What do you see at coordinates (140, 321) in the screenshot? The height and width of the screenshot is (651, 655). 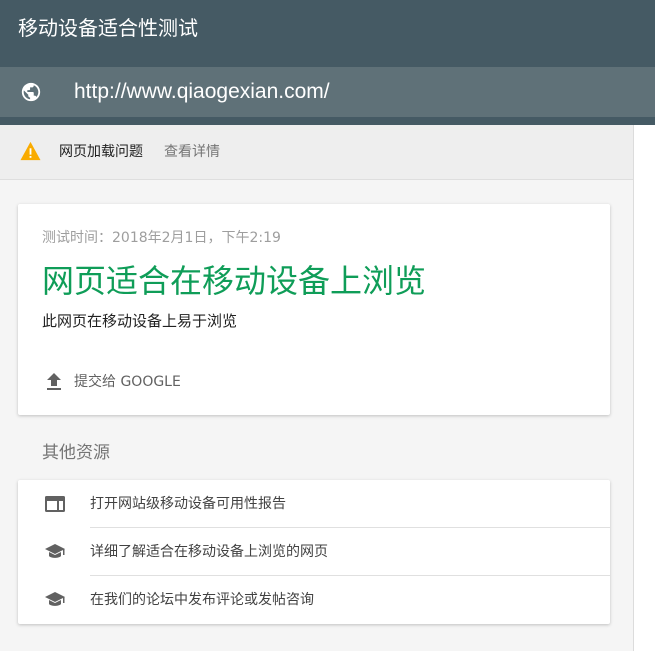 I see `result-subtitle: 此网页在移动设备上易于浏览` at bounding box center [140, 321].